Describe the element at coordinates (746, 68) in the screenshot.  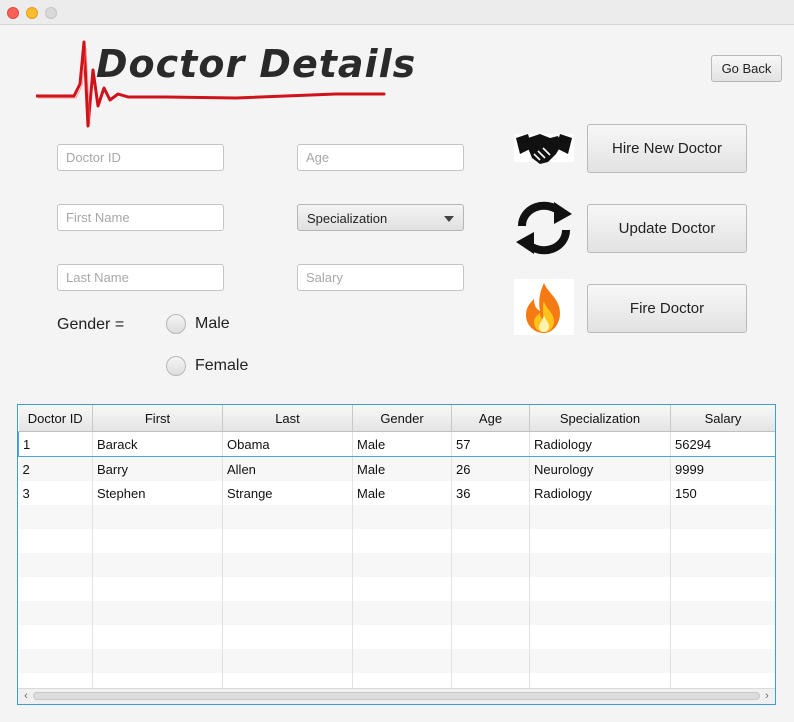
I see `go-back-button: Go Back` at that location.